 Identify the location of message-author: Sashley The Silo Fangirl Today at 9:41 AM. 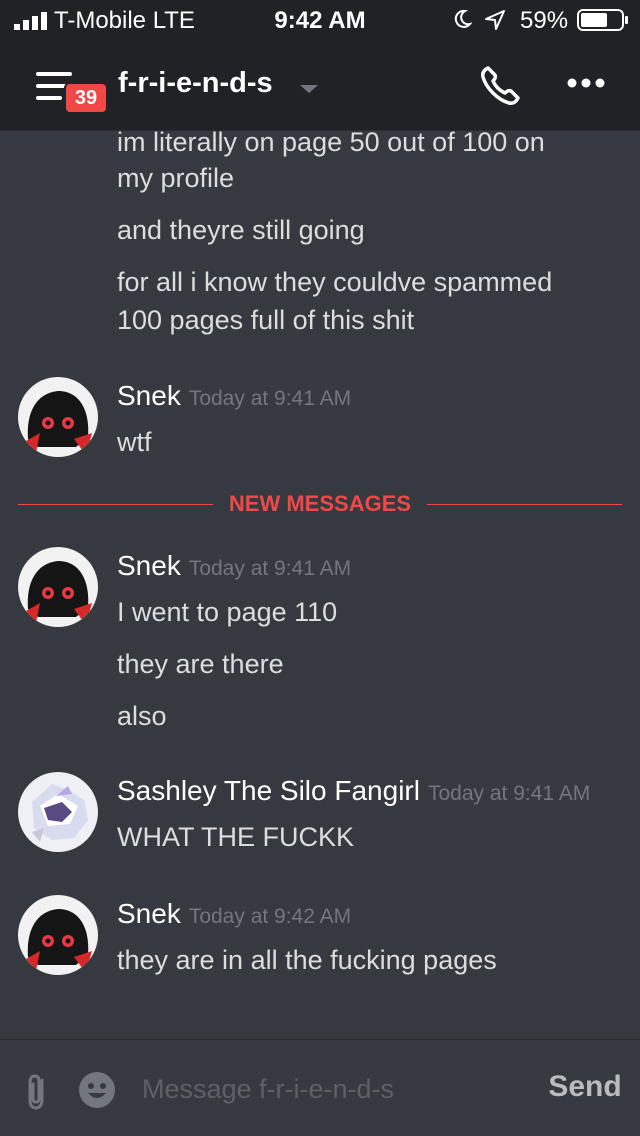
(353, 791).